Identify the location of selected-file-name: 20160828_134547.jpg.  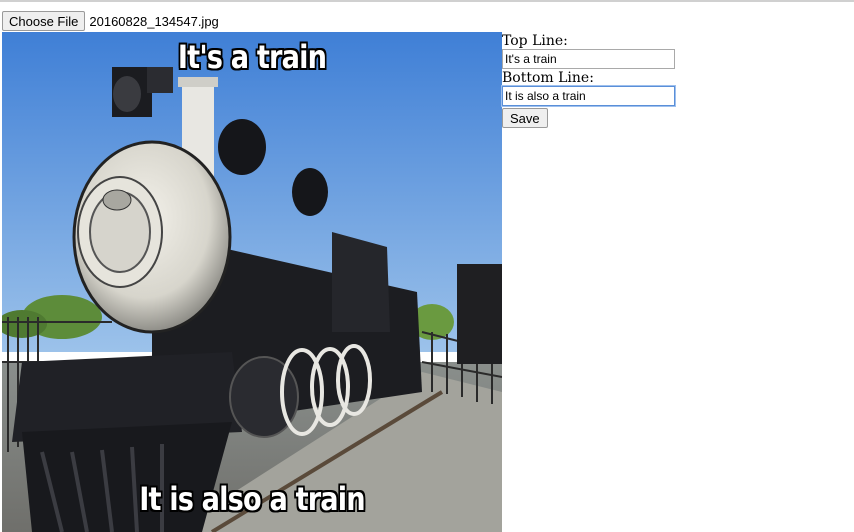
(154, 21).